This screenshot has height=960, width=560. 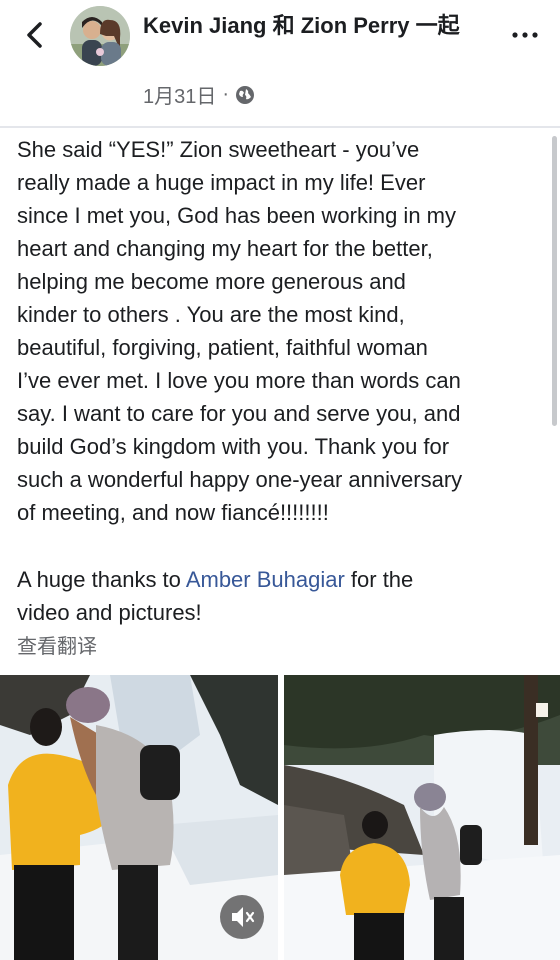 What do you see at coordinates (280, 63) in the screenshot?
I see `post-header: Kevin Jiang 和 Zion Perry 一起 1月31日 ·` at bounding box center [280, 63].